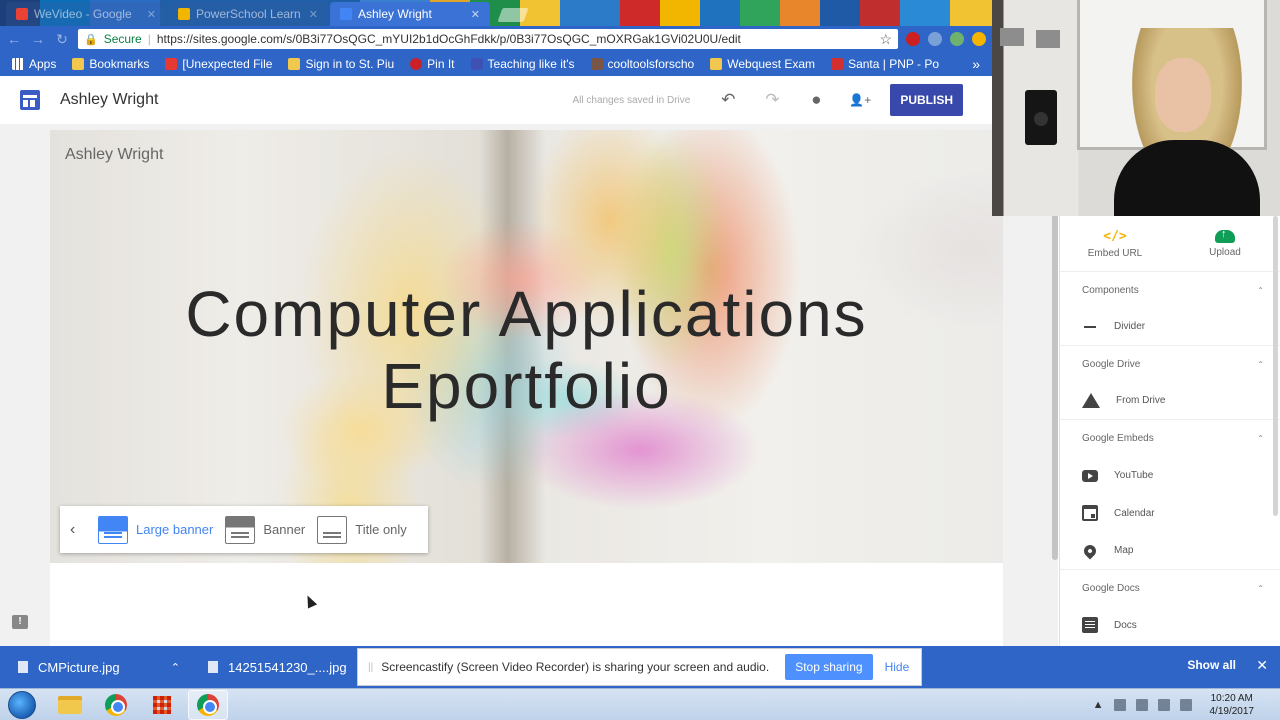 This screenshot has height=720, width=1280. Describe the element at coordinates (1170, 438) in the screenshot. I see `section-google-embeds: Google Embeds ⌃` at that location.